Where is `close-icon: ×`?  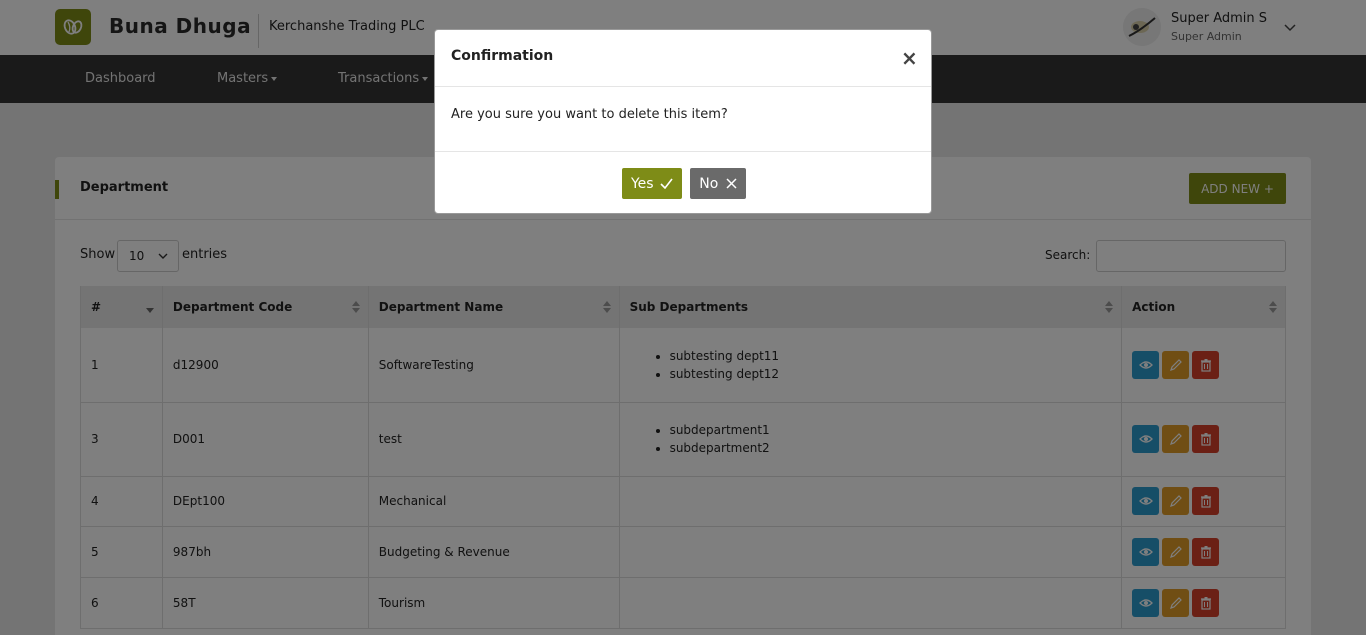 close-icon: × is located at coordinates (909, 58).